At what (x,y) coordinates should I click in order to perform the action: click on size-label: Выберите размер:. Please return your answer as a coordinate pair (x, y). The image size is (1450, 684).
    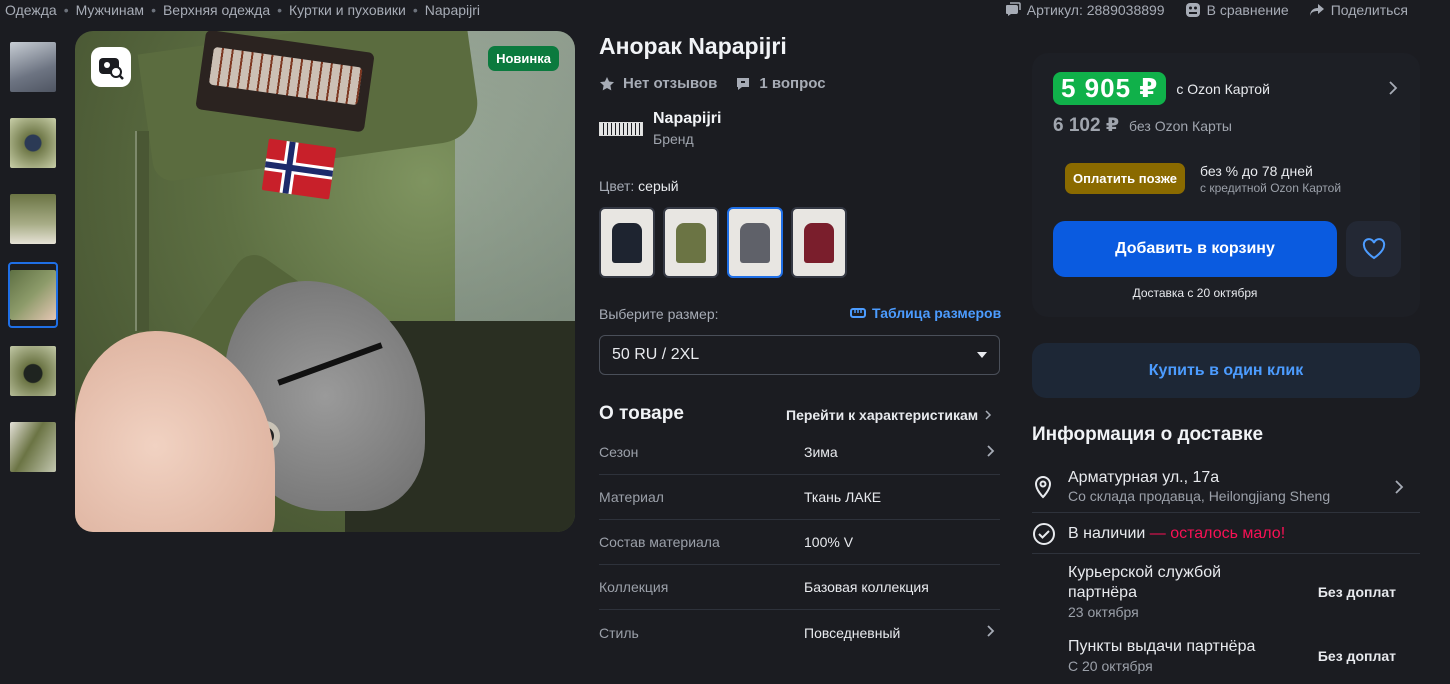
    Looking at the image, I should click on (659, 314).